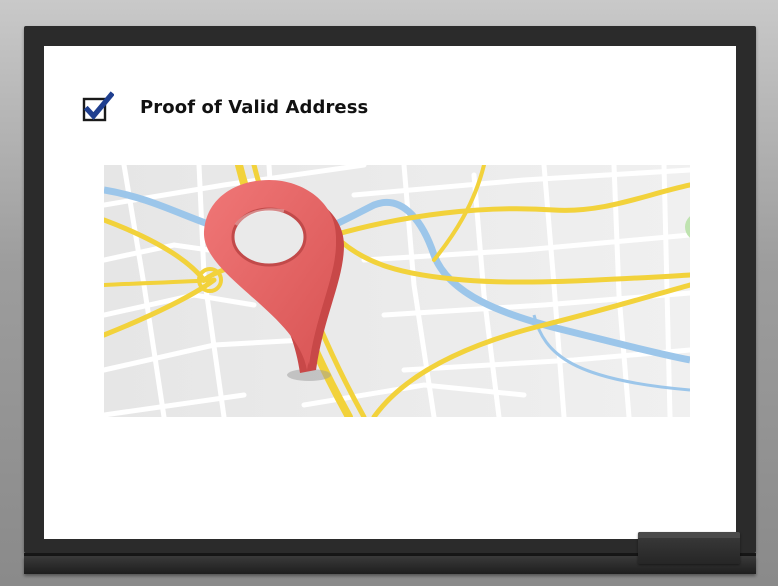 This screenshot has height=586, width=778. What do you see at coordinates (98, 106) in the screenshot?
I see `checked-checkbox-icon` at bounding box center [98, 106].